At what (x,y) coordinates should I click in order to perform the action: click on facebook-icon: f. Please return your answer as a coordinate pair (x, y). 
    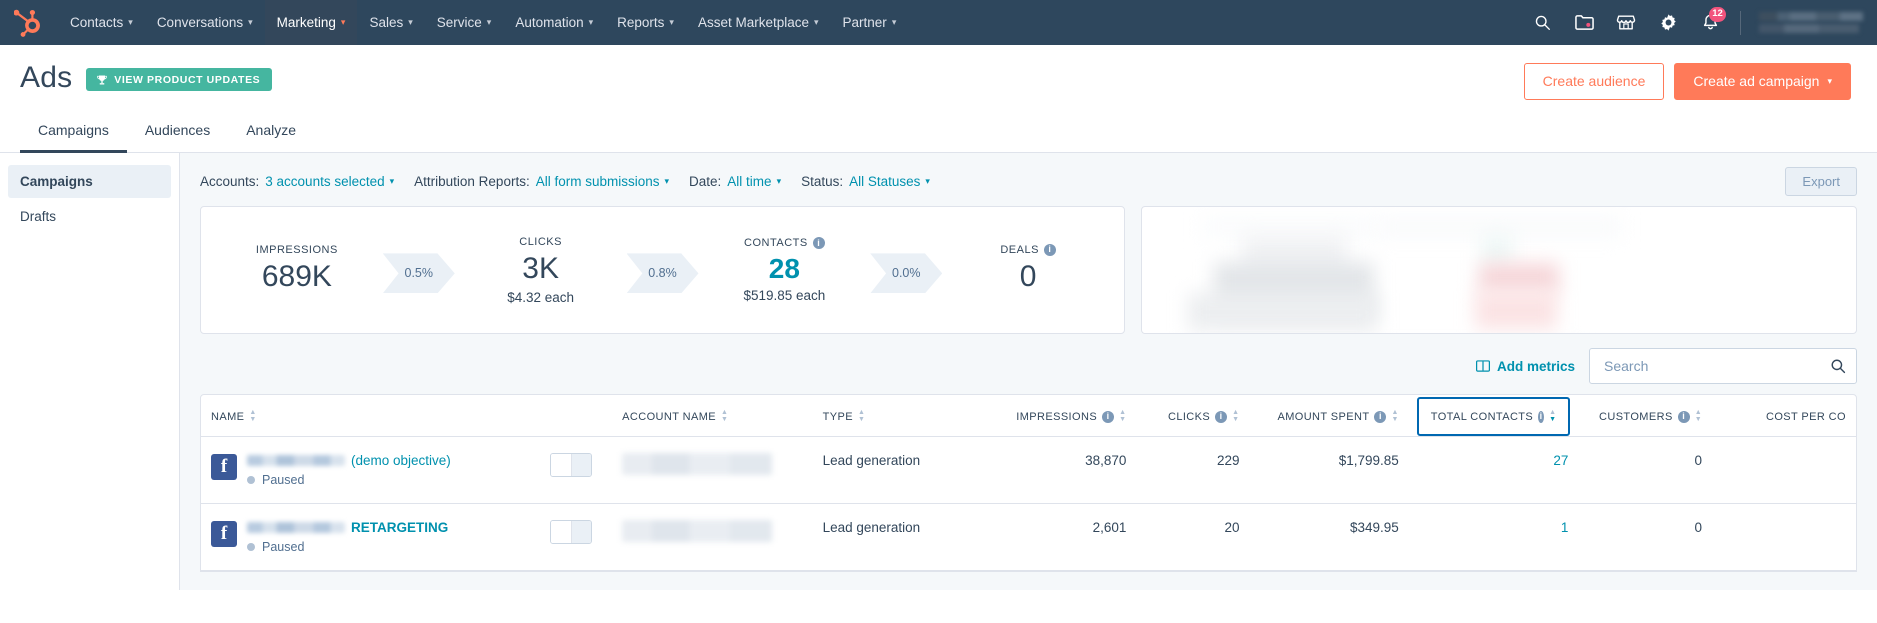
    Looking at the image, I should click on (224, 534).